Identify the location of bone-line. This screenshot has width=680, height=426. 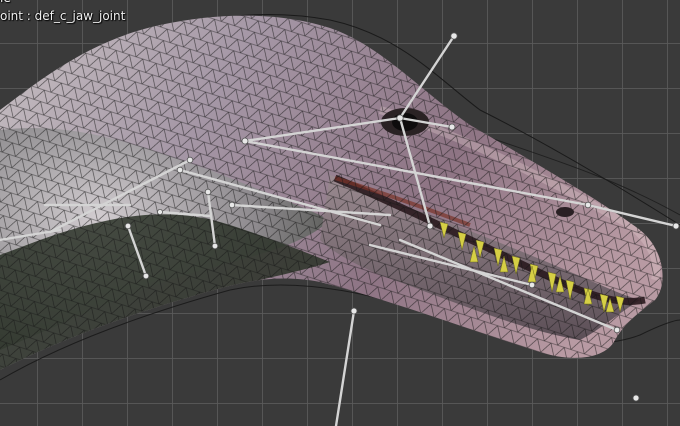
(345, 367).